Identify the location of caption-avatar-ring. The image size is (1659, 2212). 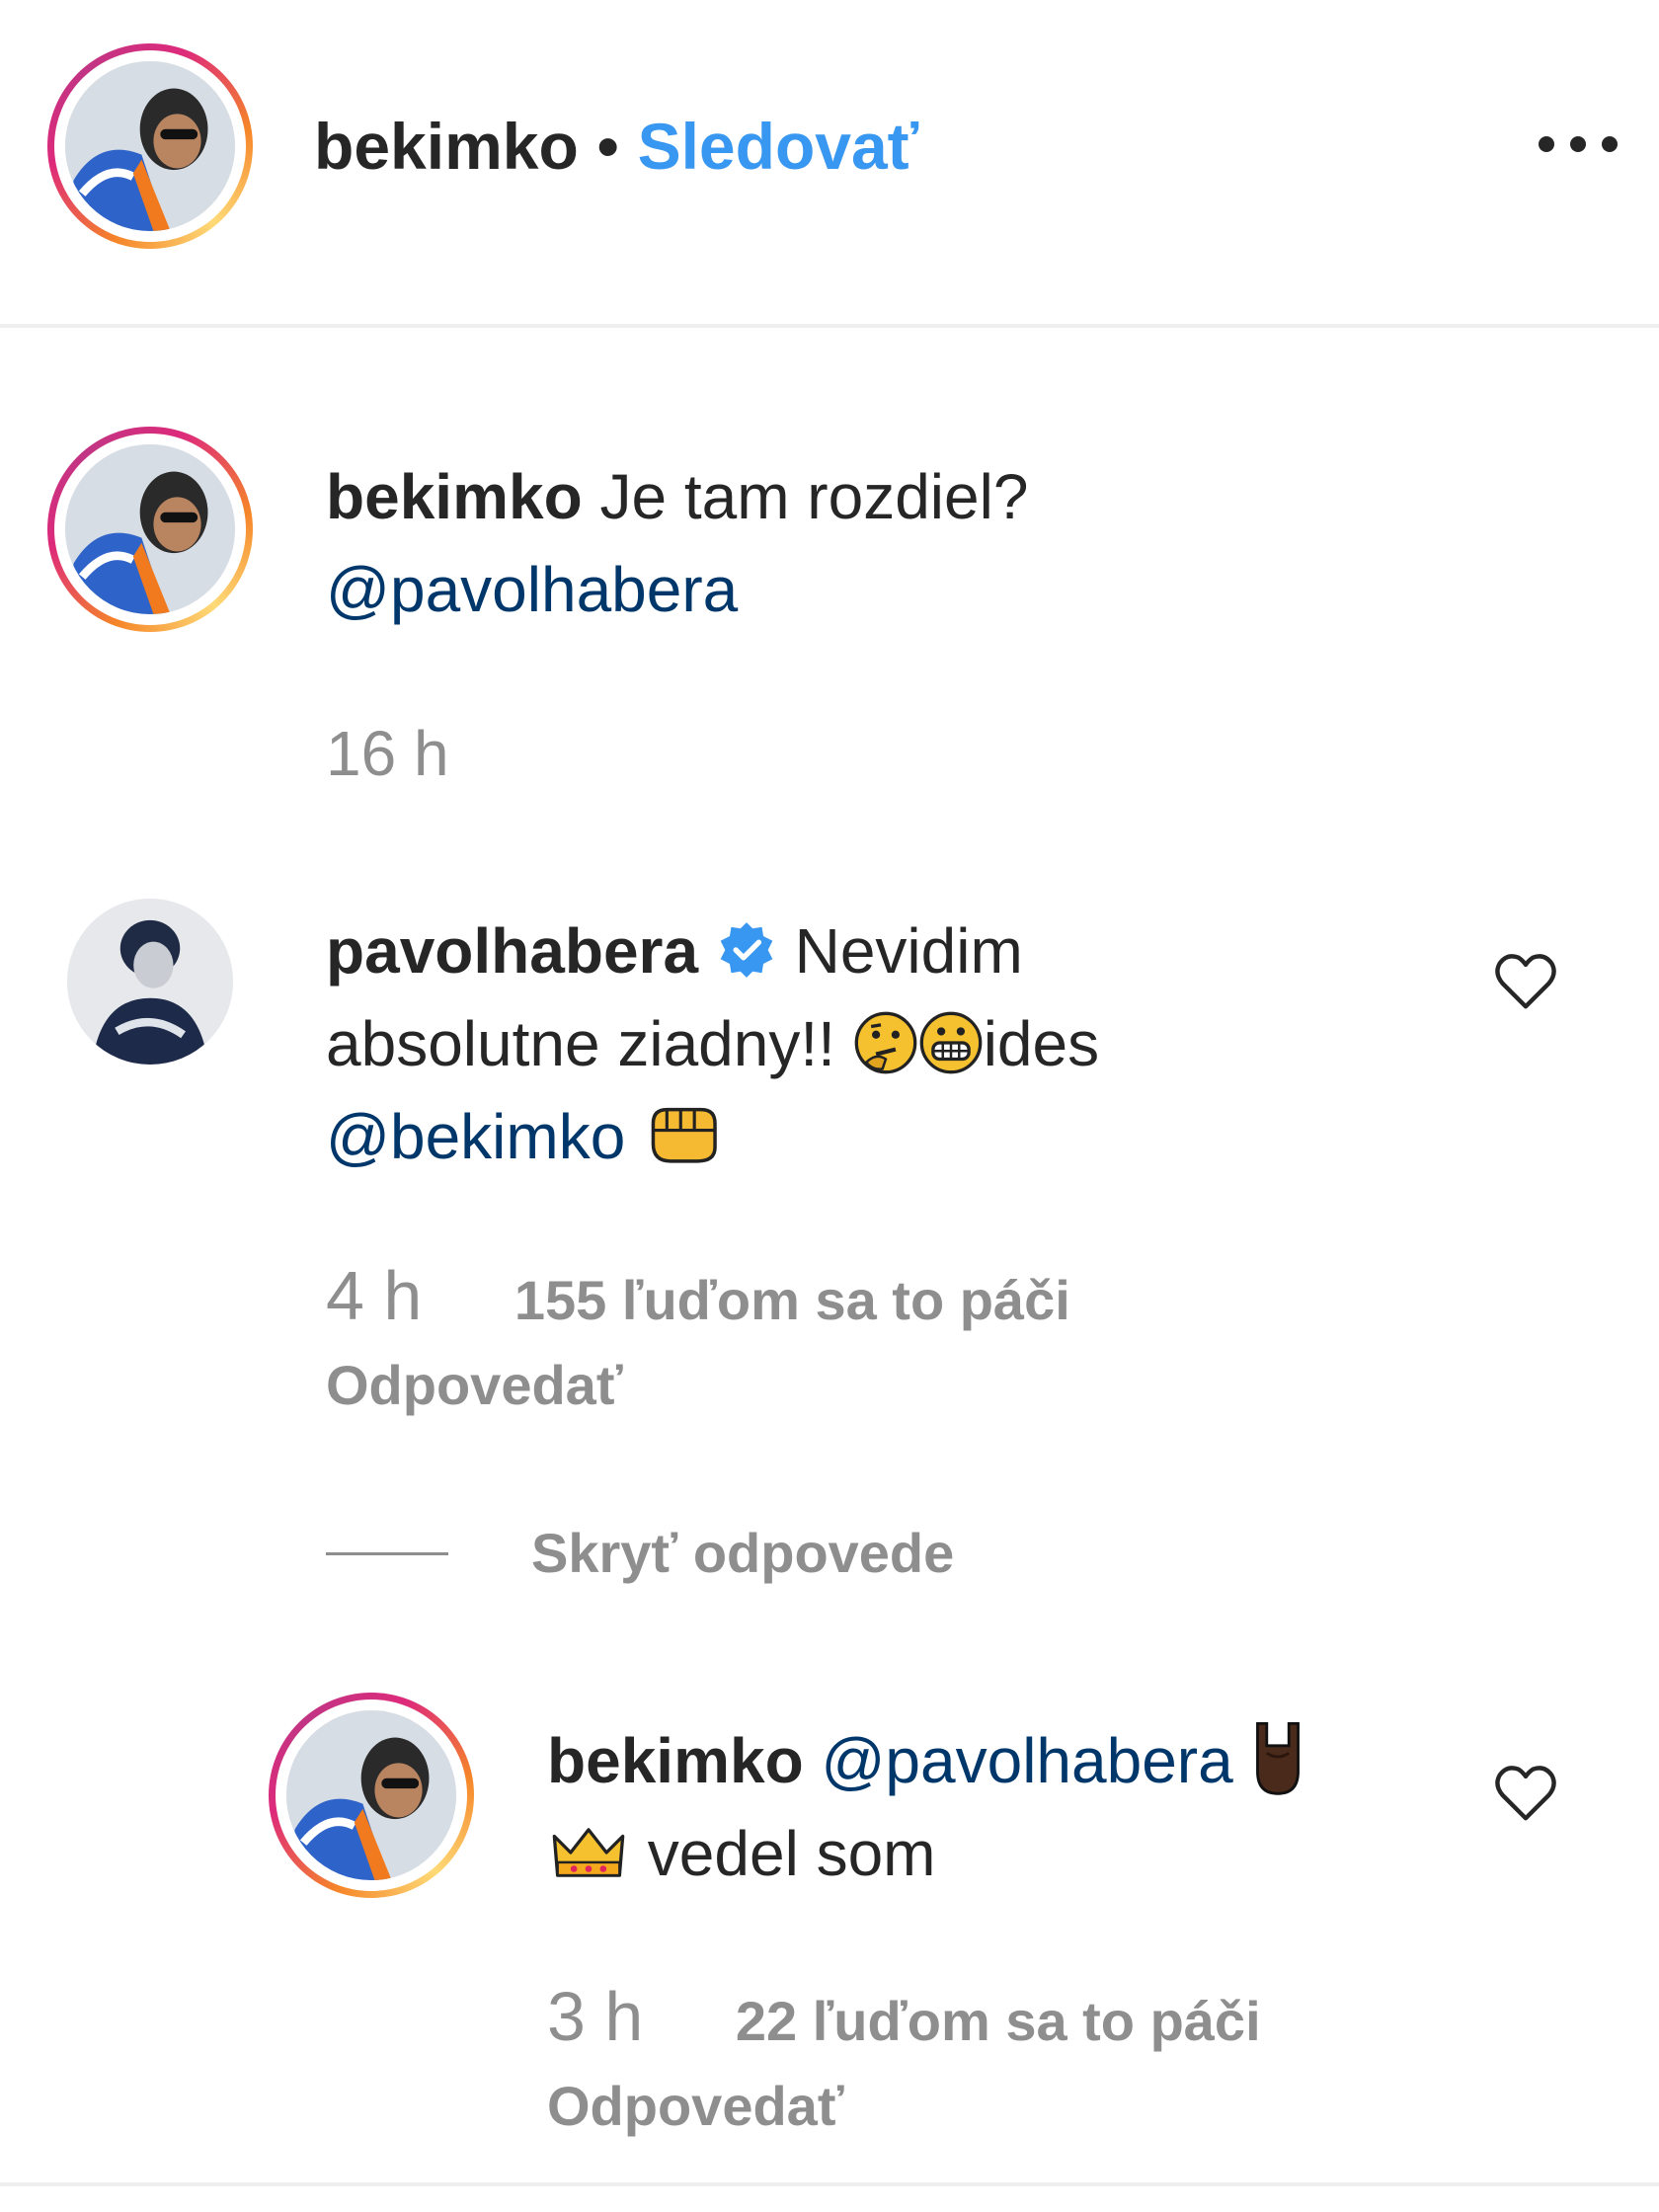
(150, 530).